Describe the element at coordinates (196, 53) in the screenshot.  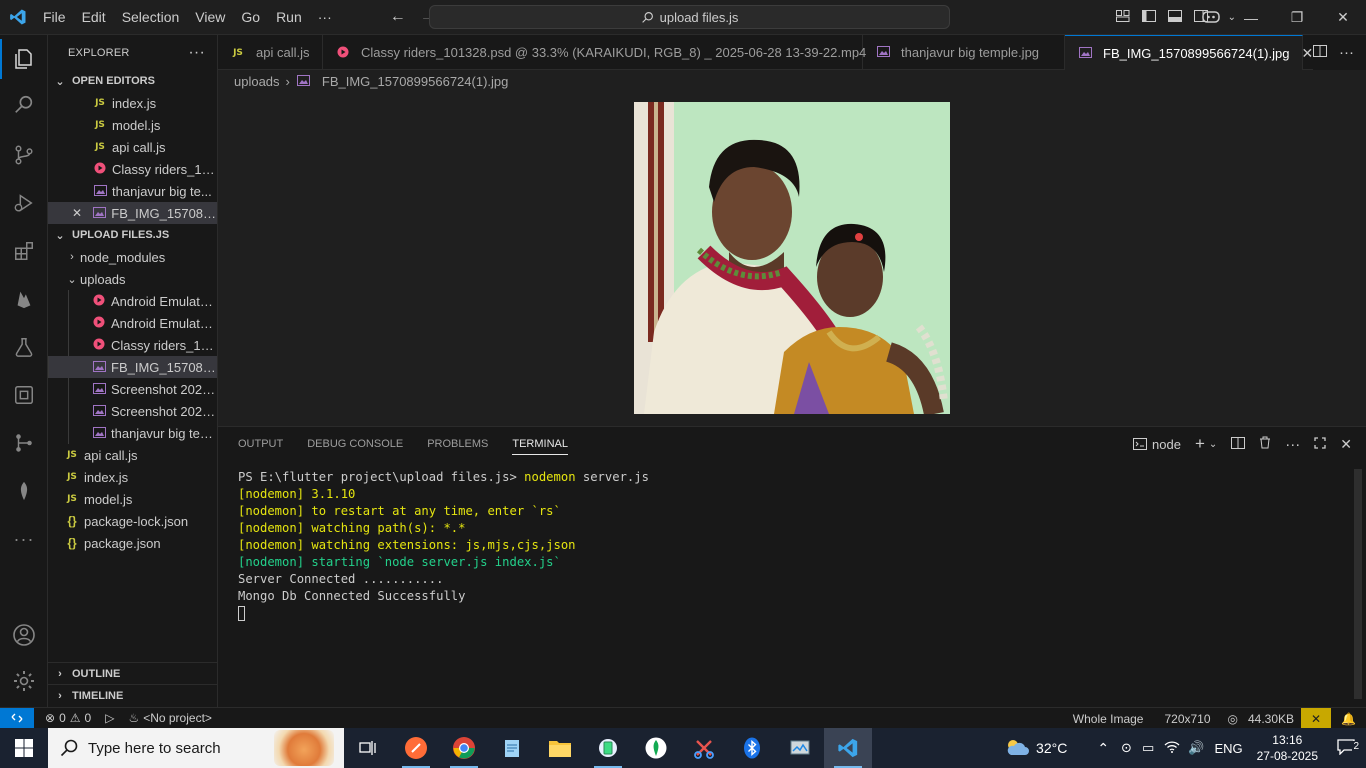
I see `explorer-more-icon: ···` at that location.